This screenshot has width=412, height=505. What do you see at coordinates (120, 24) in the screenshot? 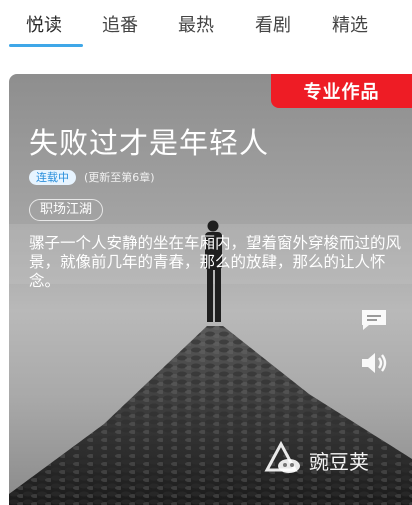
I see `tab-zhuifan: 追番` at bounding box center [120, 24].